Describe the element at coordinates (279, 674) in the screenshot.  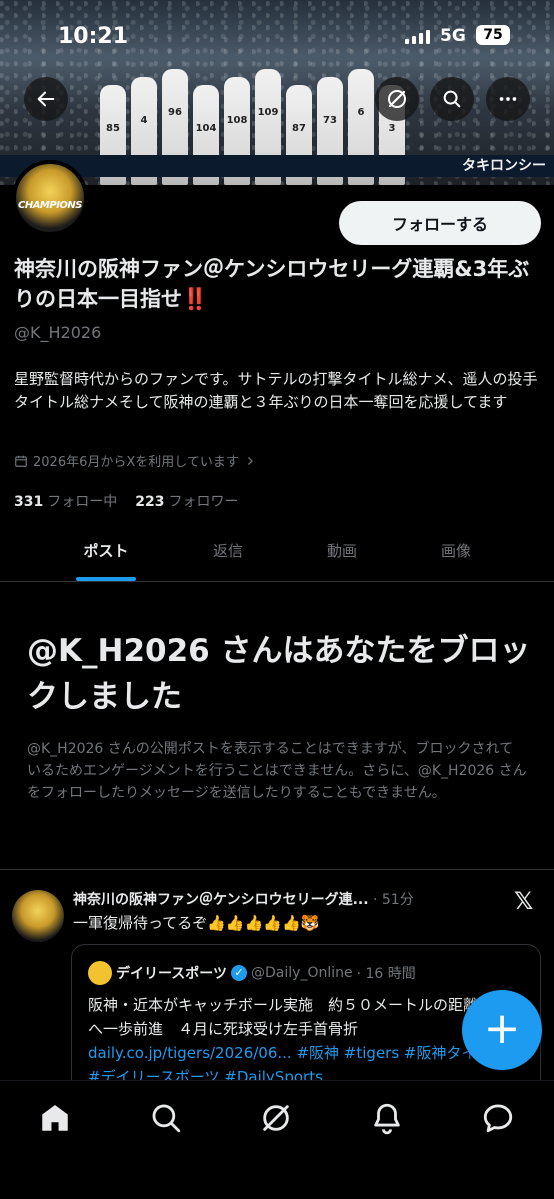
I see `blocked-title: @K_H2026 さんはあなたをブロックしました` at that location.